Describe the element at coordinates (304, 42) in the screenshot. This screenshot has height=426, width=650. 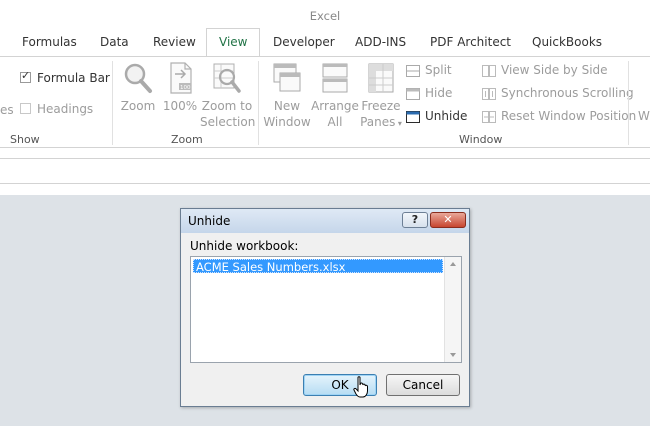
I see `tab-developer: Developer` at that location.